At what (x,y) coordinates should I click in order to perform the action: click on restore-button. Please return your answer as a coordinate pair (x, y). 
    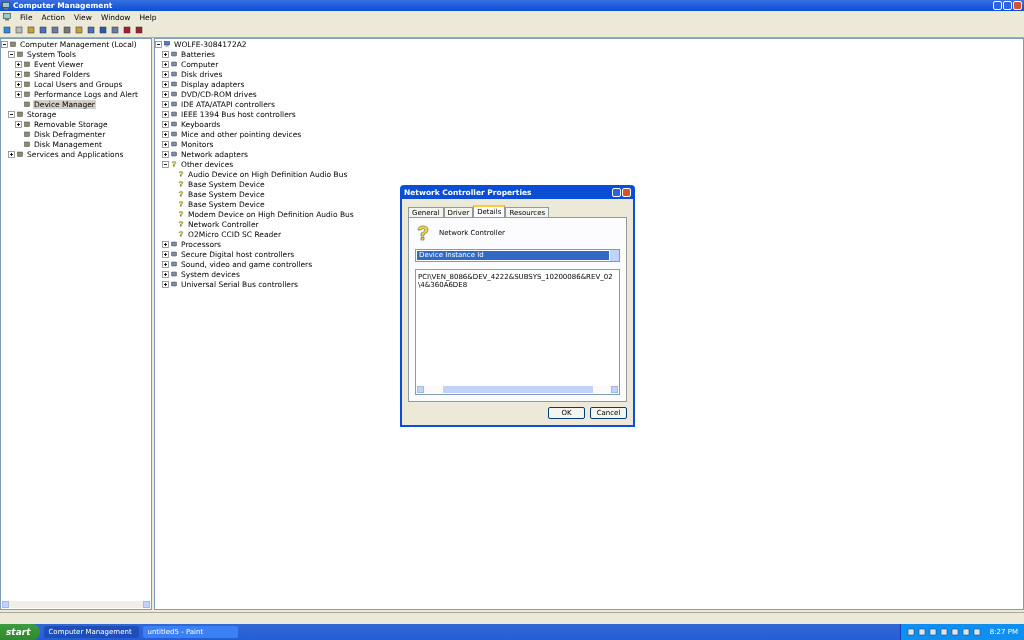
    Looking at the image, I should click on (1007, 5).